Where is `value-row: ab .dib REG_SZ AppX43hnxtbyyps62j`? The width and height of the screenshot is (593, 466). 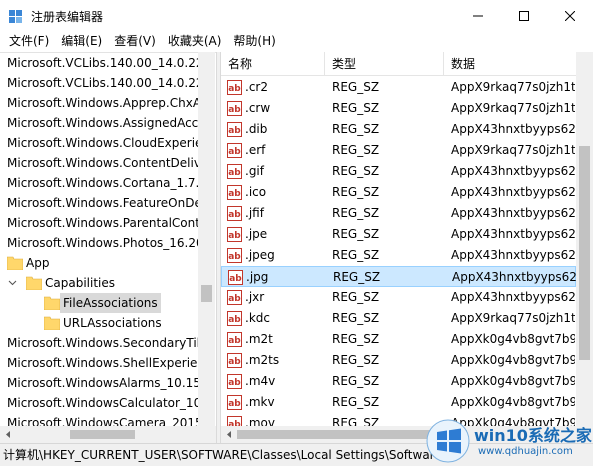
value-row: ab .dib REG_SZ AppX43hnxtbyyps62j is located at coordinates (398, 129).